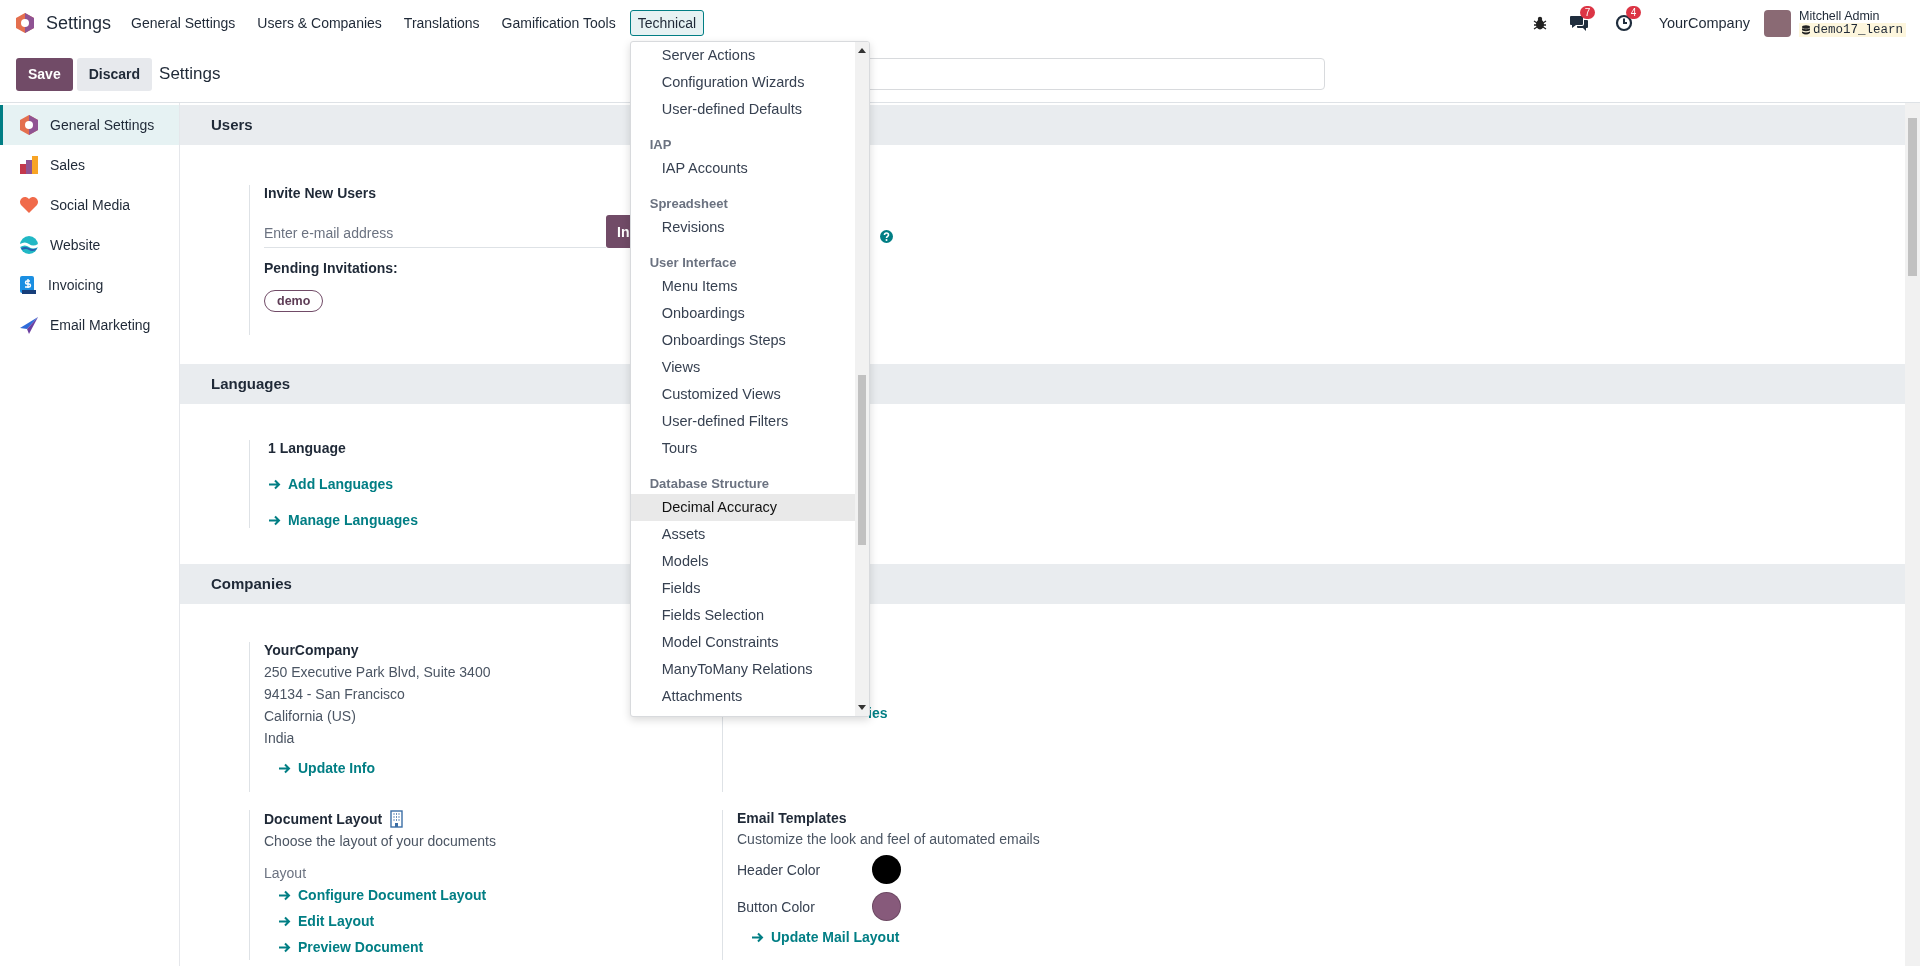  I want to click on action-link: Manage Languages, so click(343, 520).